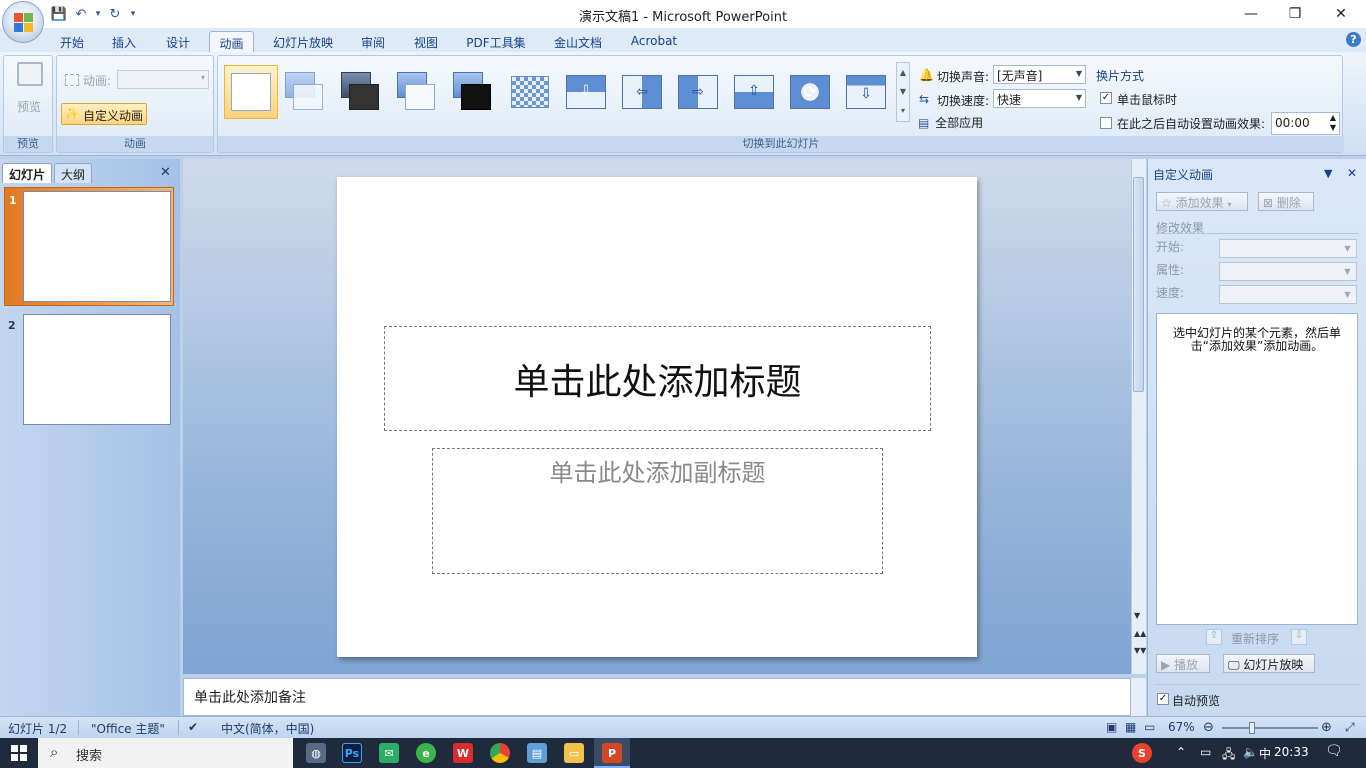  I want to click on scroll-thumb, so click(1138, 284).